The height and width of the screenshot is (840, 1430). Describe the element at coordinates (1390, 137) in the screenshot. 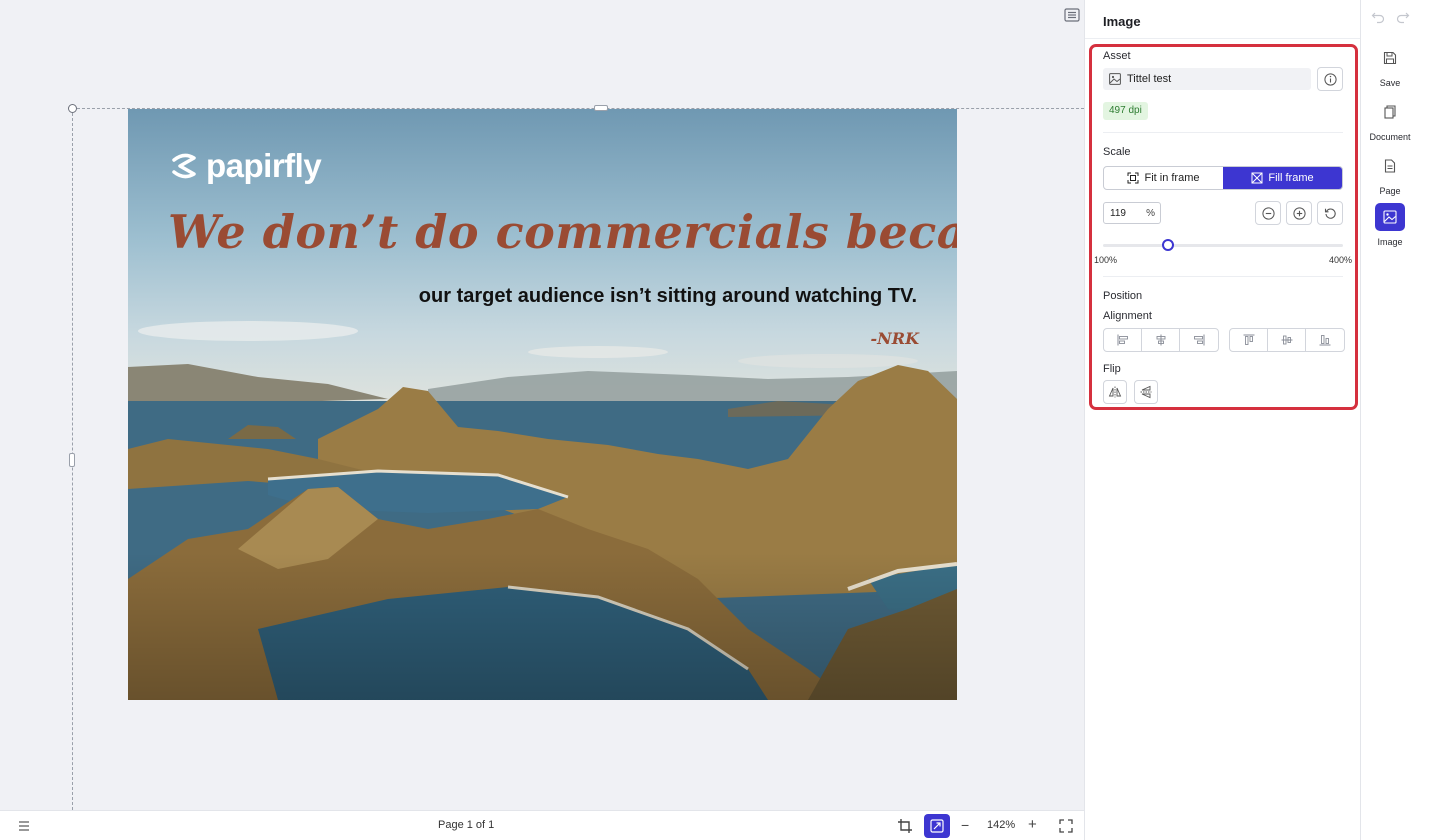

I see `rail-label-document: Document` at that location.